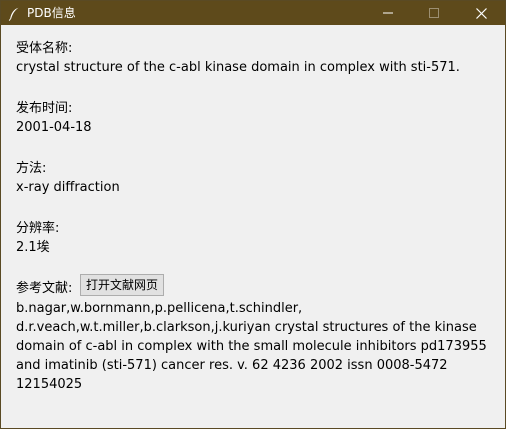  What do you see at coordinates (44, 288) in the screenshot?
I see `reference-label: 参考文献:` at bounding box center [44, 288].